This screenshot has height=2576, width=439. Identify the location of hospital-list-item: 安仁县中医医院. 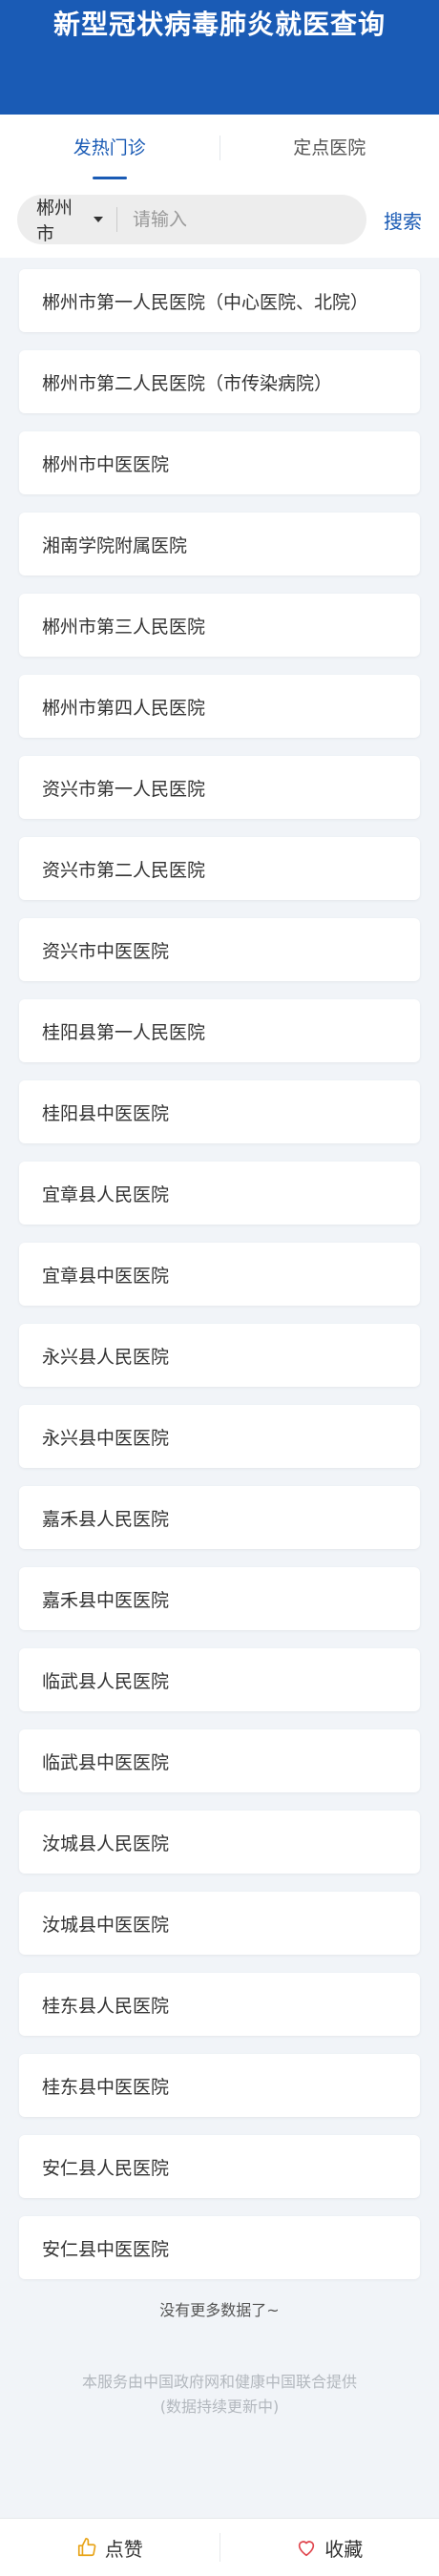
(219, 2247).